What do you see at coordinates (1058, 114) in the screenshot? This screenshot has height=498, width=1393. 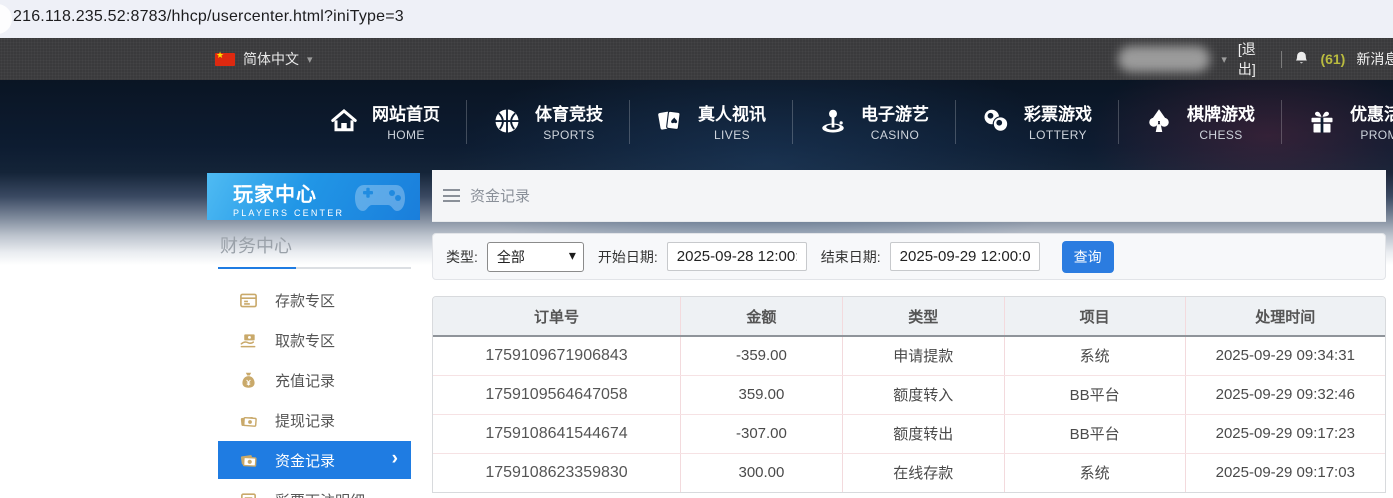 I see `nav-item-label-zh: 彩票游戏` at bounding box center [1058, 114].